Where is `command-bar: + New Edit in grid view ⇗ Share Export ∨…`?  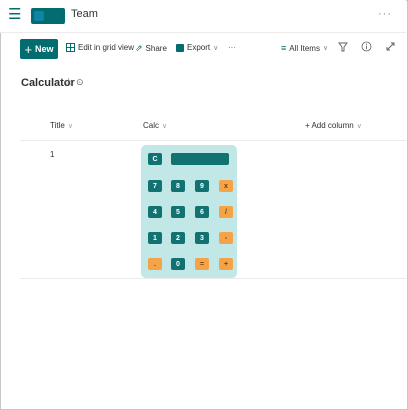 command-bar: + New Edit in grid view ⇗ Share Export ∨… is located at coordinates (203, 50).